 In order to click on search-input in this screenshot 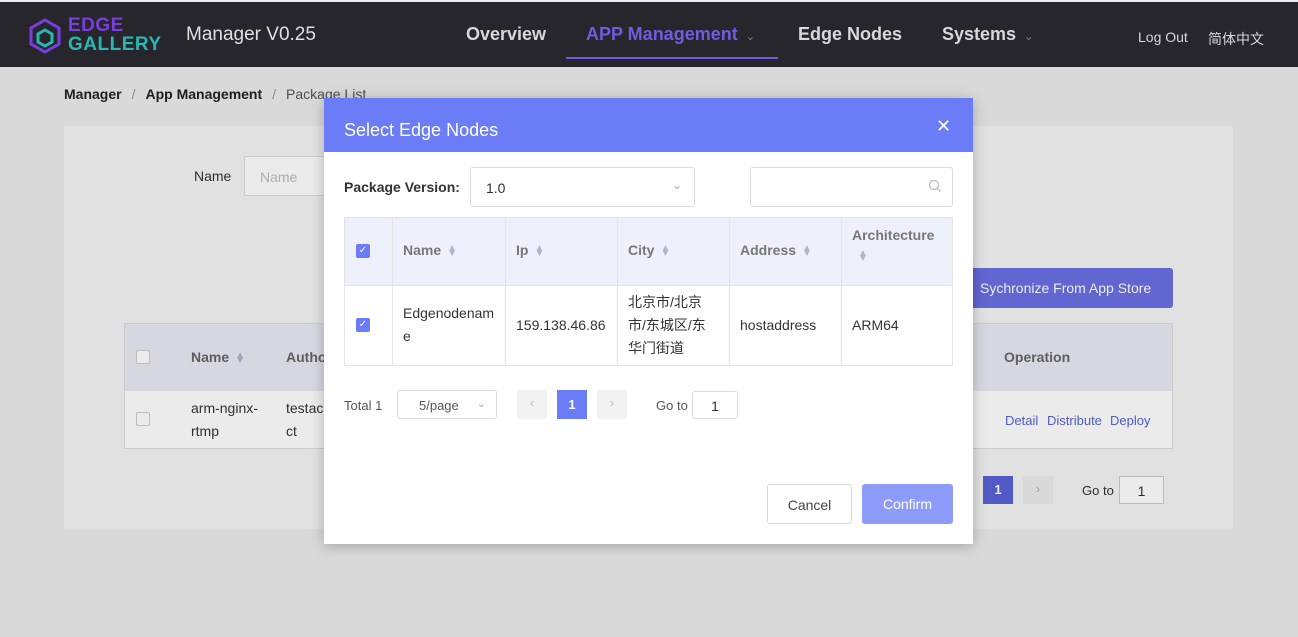, I will do `click(851, 187)`.